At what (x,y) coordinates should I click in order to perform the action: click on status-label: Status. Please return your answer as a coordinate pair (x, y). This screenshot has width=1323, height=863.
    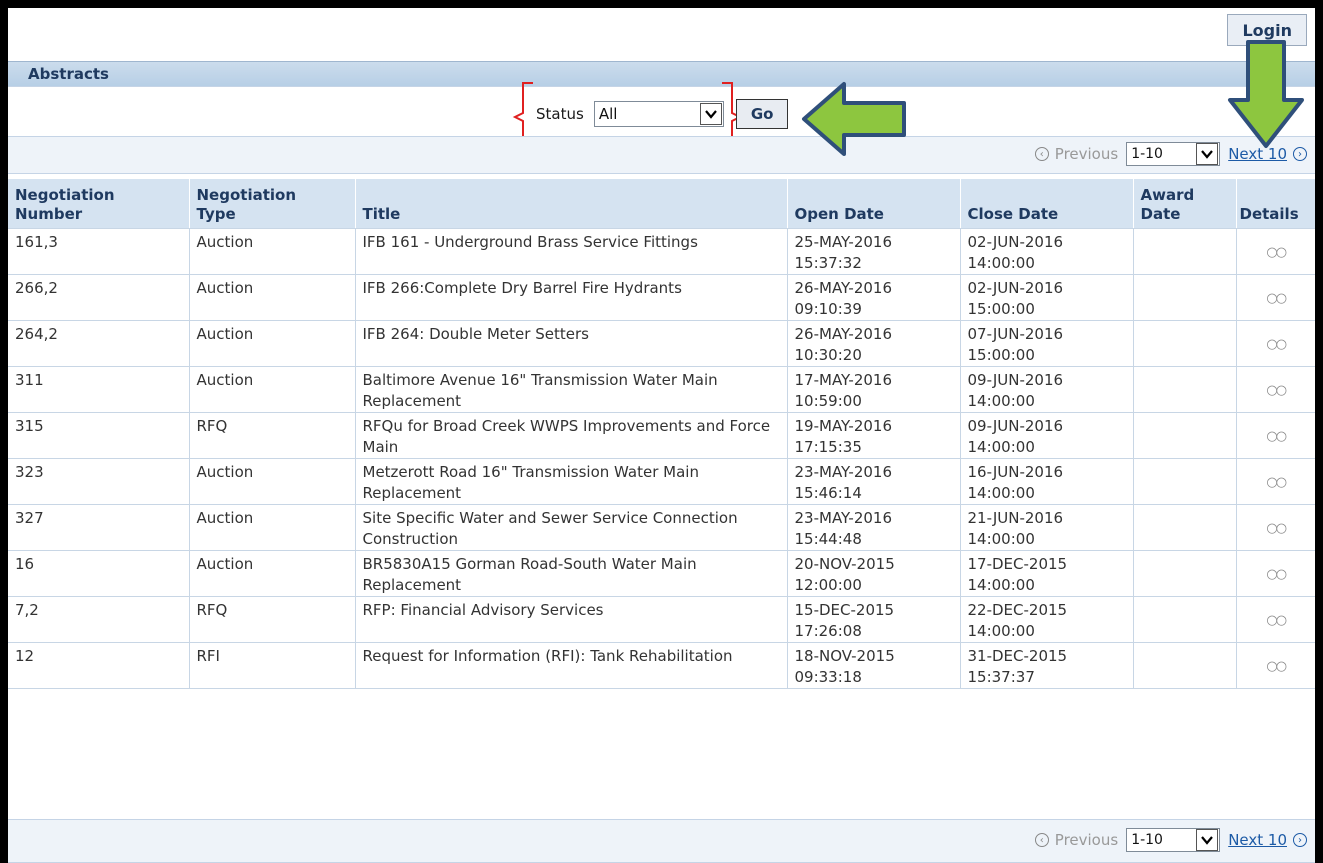
    Looking at the image, I should click on (560, 114).